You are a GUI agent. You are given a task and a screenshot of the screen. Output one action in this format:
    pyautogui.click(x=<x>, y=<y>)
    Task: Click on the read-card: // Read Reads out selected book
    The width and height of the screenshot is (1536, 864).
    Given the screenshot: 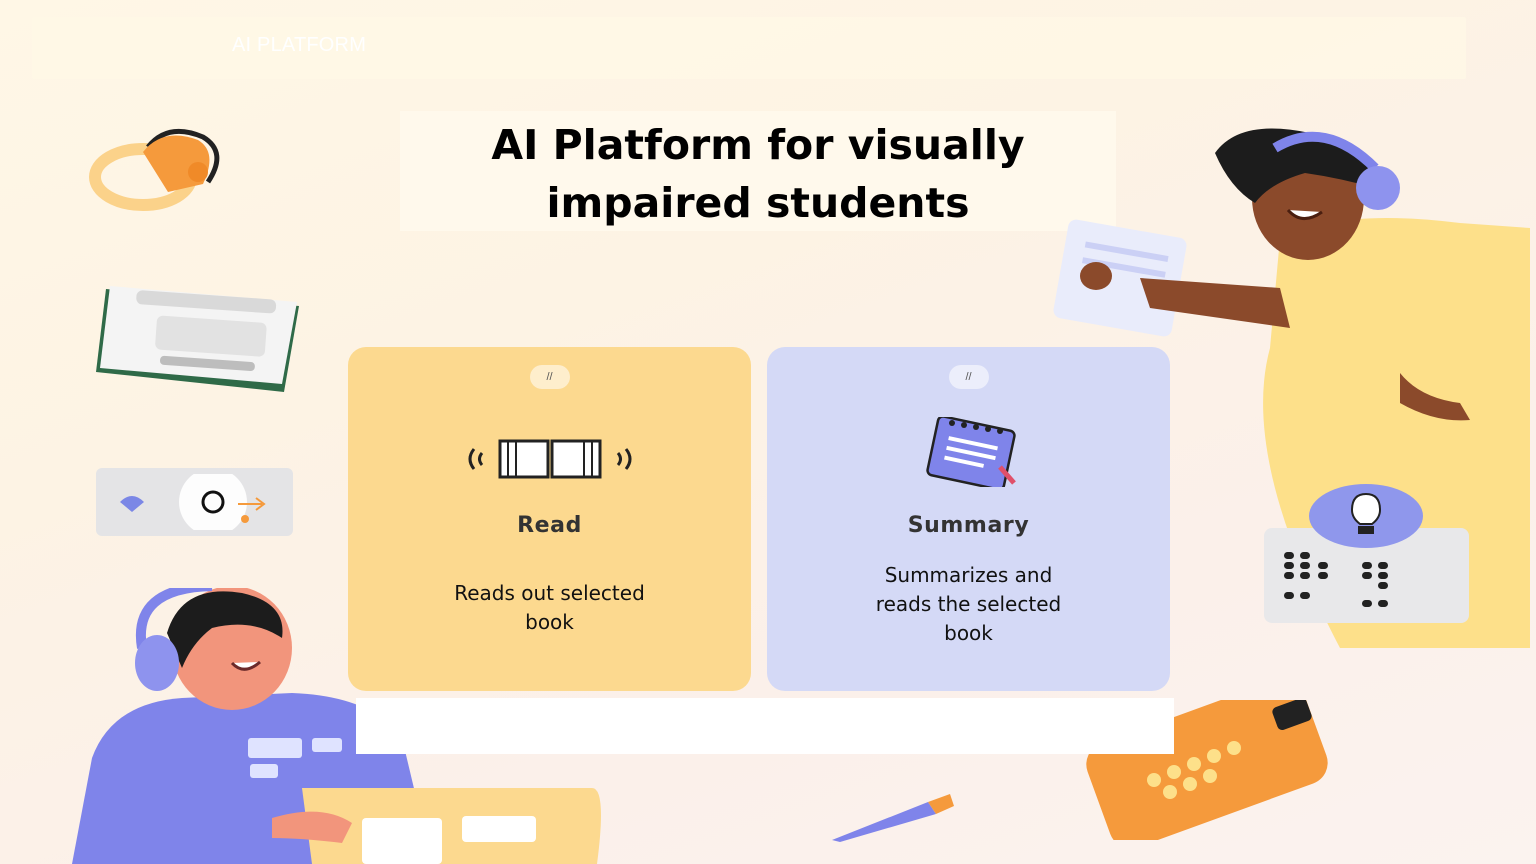 What is the action you would take?
    pyautogui.click(x=549, y=519)
    